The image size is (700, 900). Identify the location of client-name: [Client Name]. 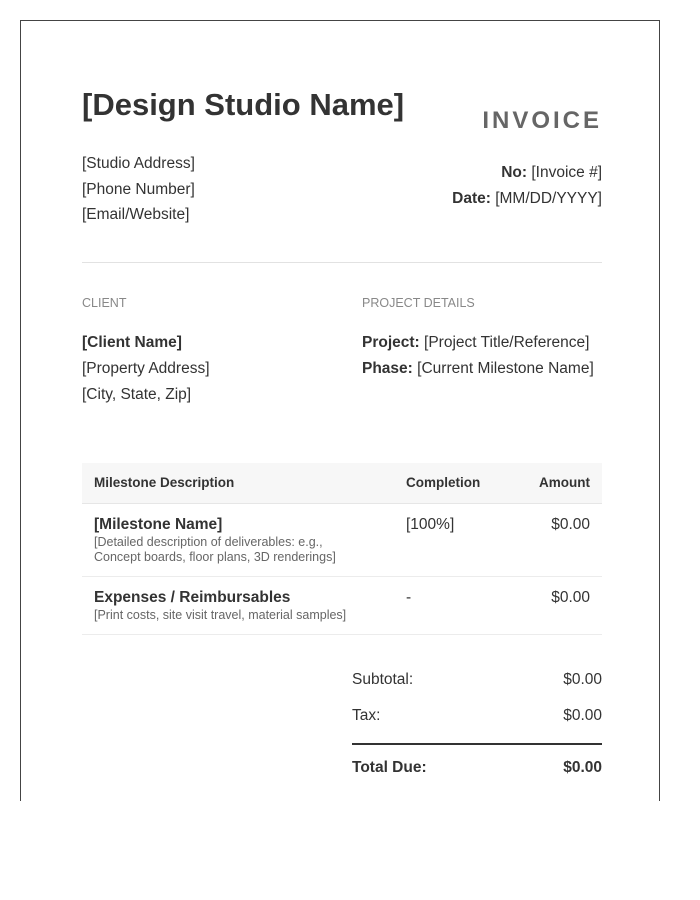
(132, 342).